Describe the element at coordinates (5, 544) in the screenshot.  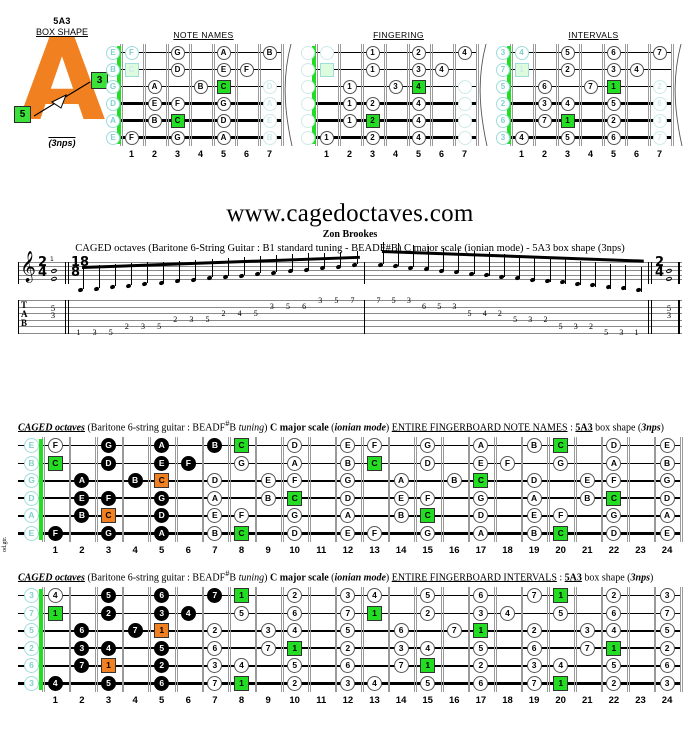
I see `instrument-label: od.gtr.` at that location.